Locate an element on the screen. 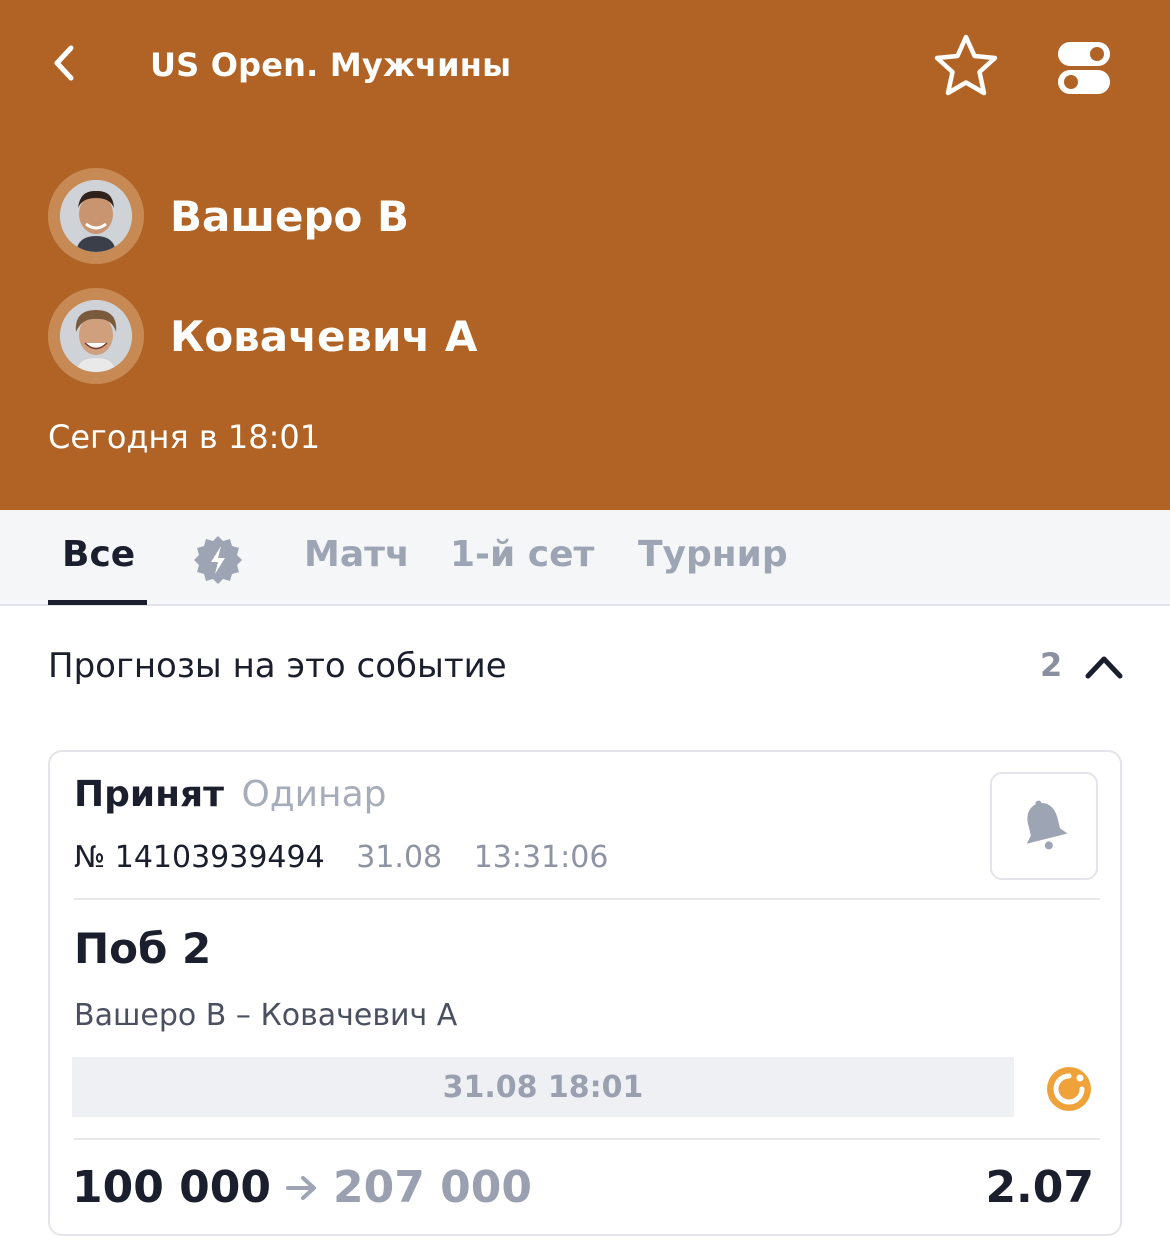 This screenshot has width=1170, height=1250. favorite-button is located at coordinates (966, 65).